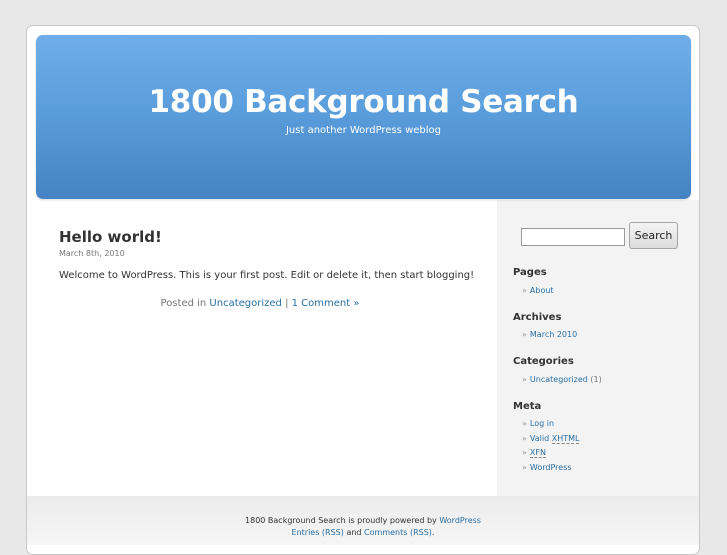  Describe the element at coordinates (542, 423) in the screenshot. I see `login-link: Log in` at that location.